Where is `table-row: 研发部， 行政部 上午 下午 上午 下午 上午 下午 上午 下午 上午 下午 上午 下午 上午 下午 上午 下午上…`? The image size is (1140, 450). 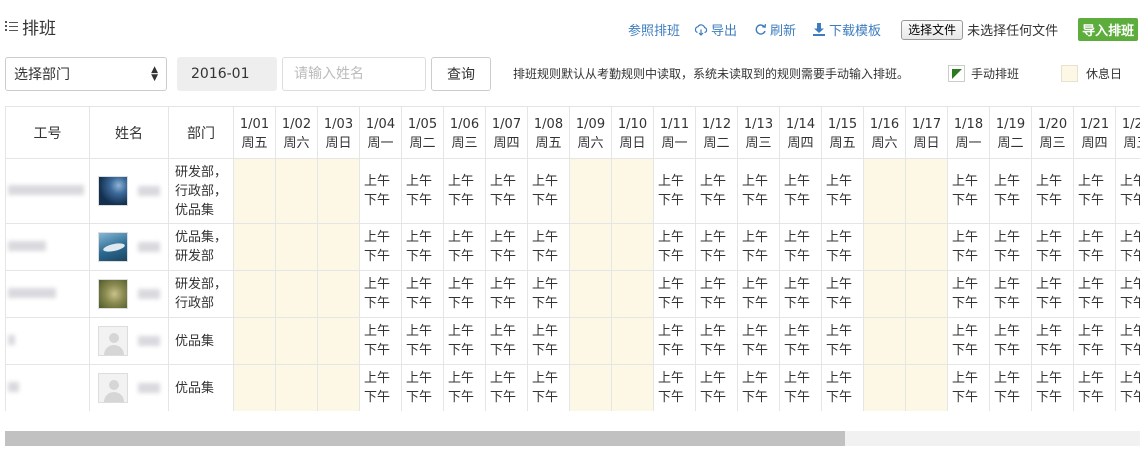 table-row: 研发部， 行政部 上午 下午 上午 下午 上午 下午 上午 下午 上午 下午 上午 下午 上午 下午 上午 下午上… is located at coordinates (572, 294).